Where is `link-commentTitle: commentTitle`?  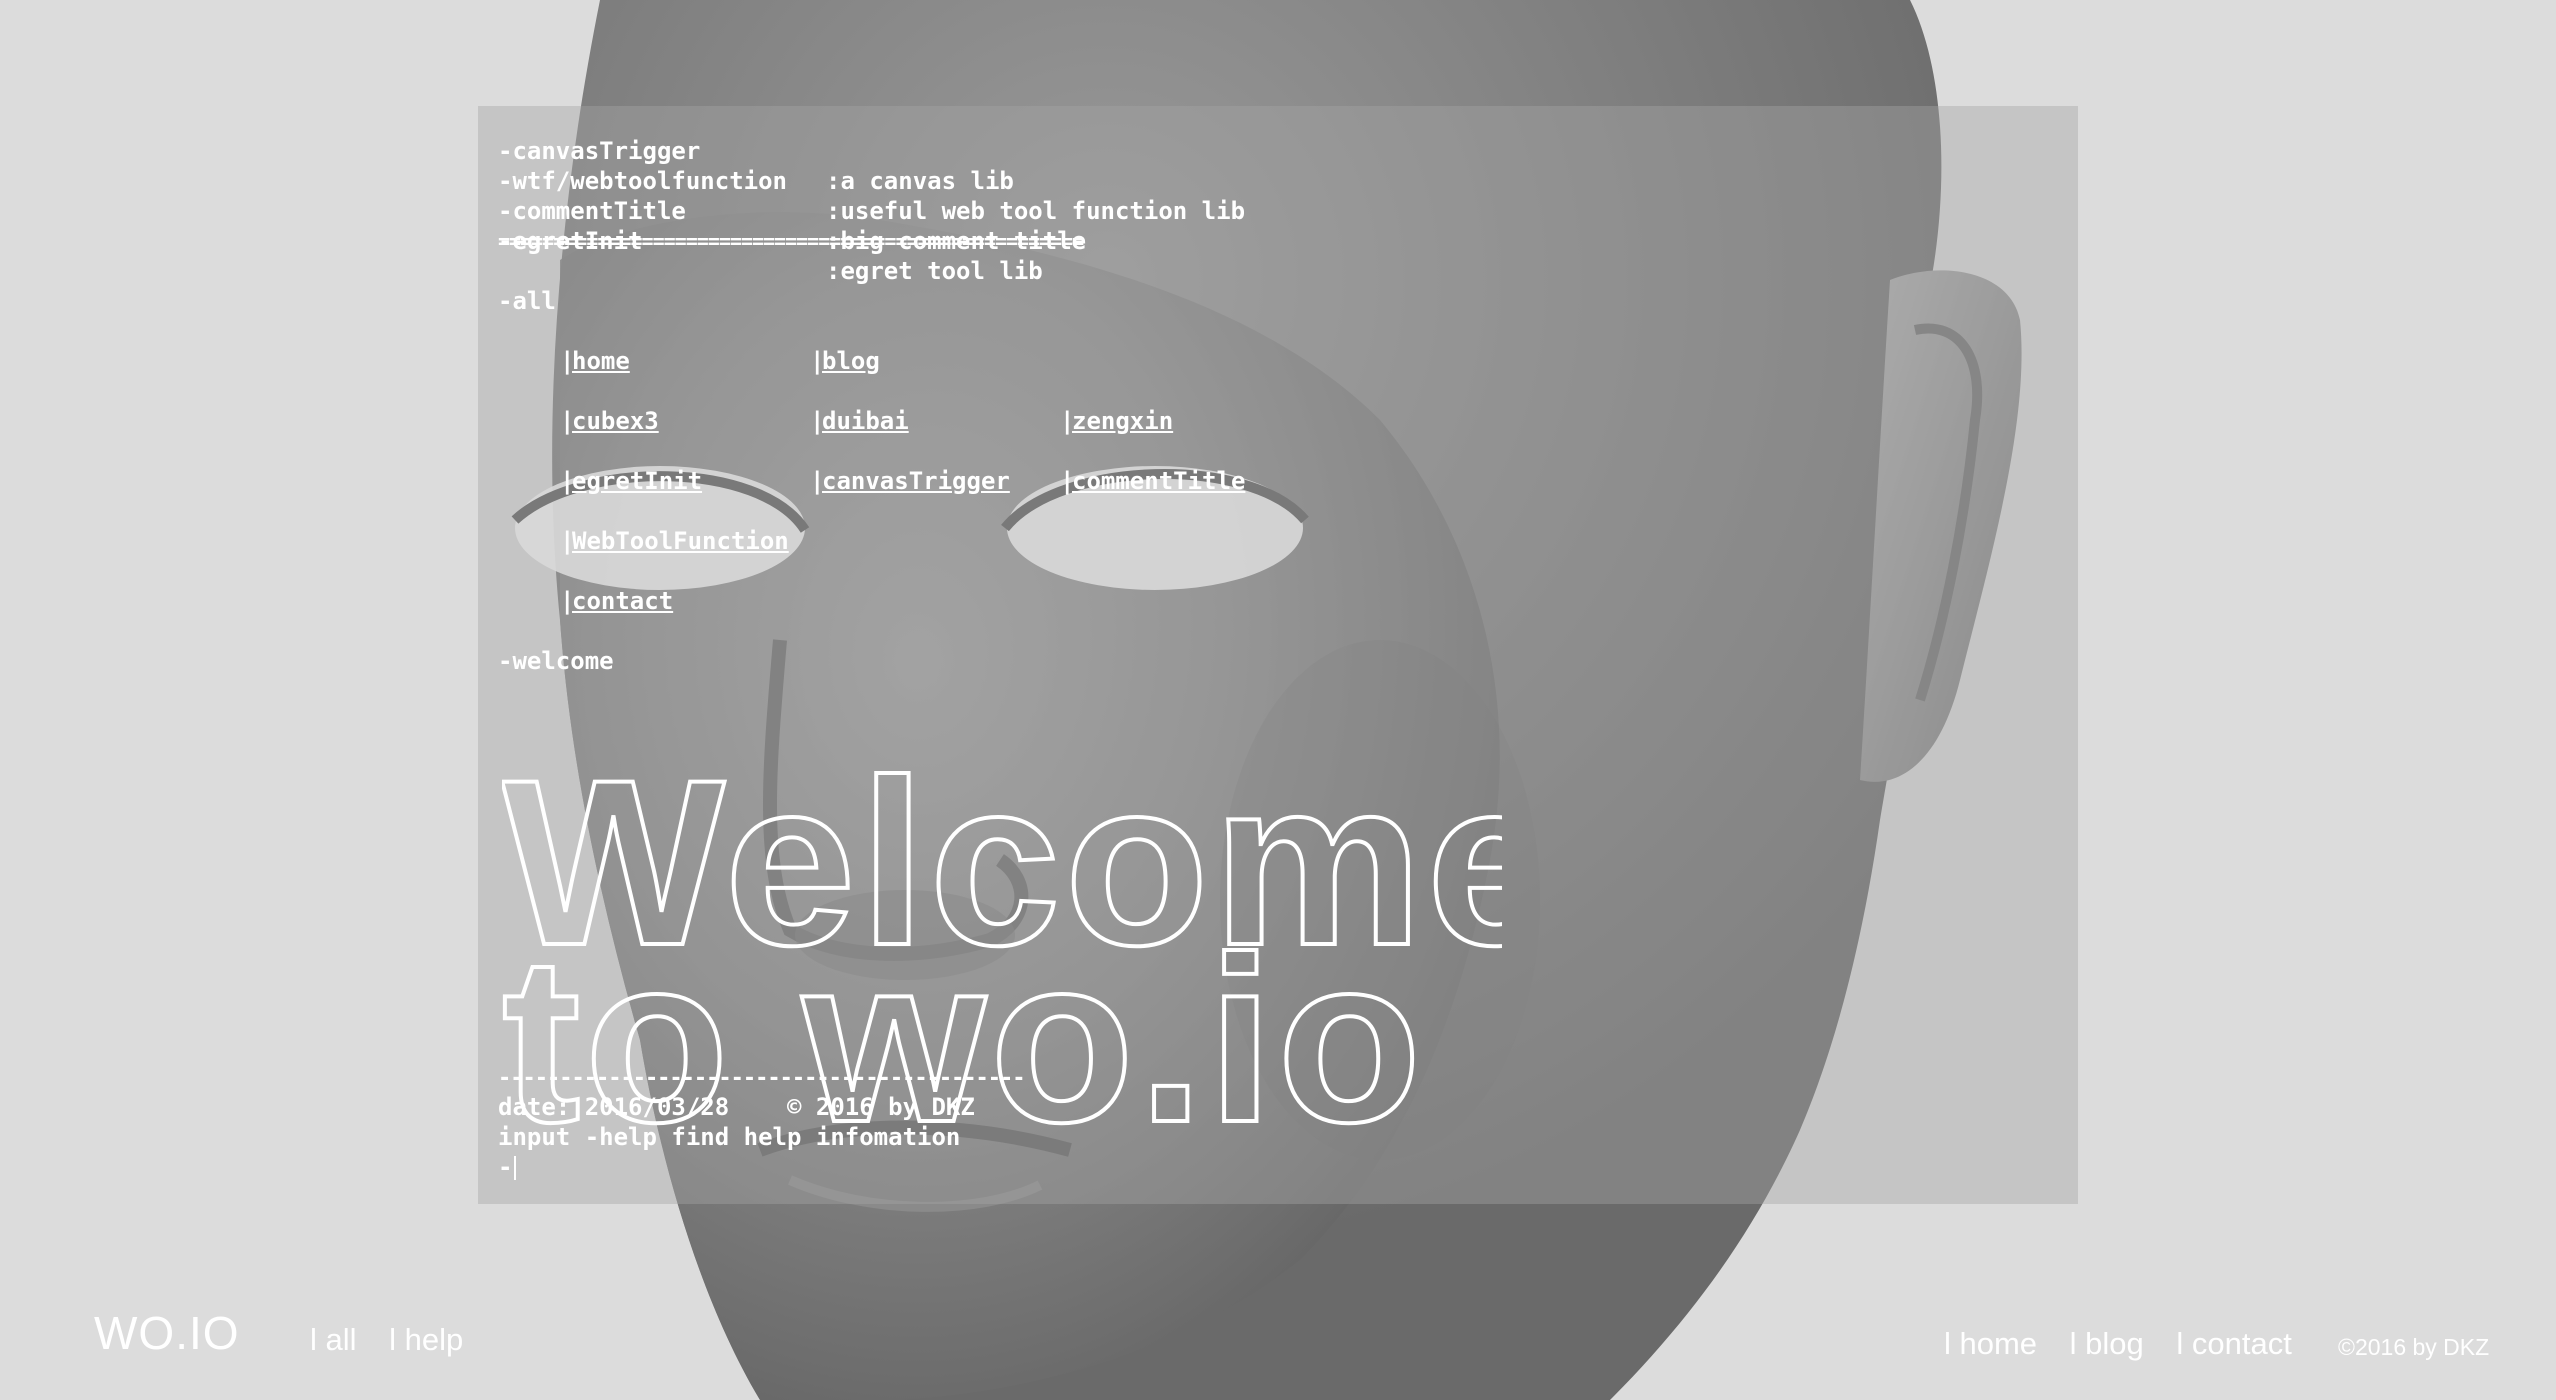 link-commentTitle: commentTitle is located at coordinates (1158, 481).